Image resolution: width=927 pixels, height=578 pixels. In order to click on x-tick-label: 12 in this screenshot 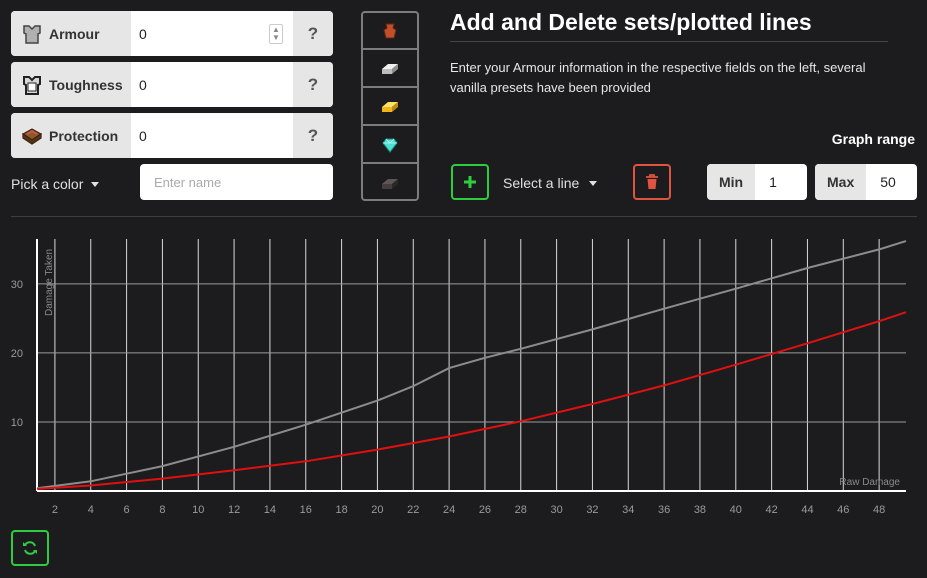, I will do `click(234, 510)`.